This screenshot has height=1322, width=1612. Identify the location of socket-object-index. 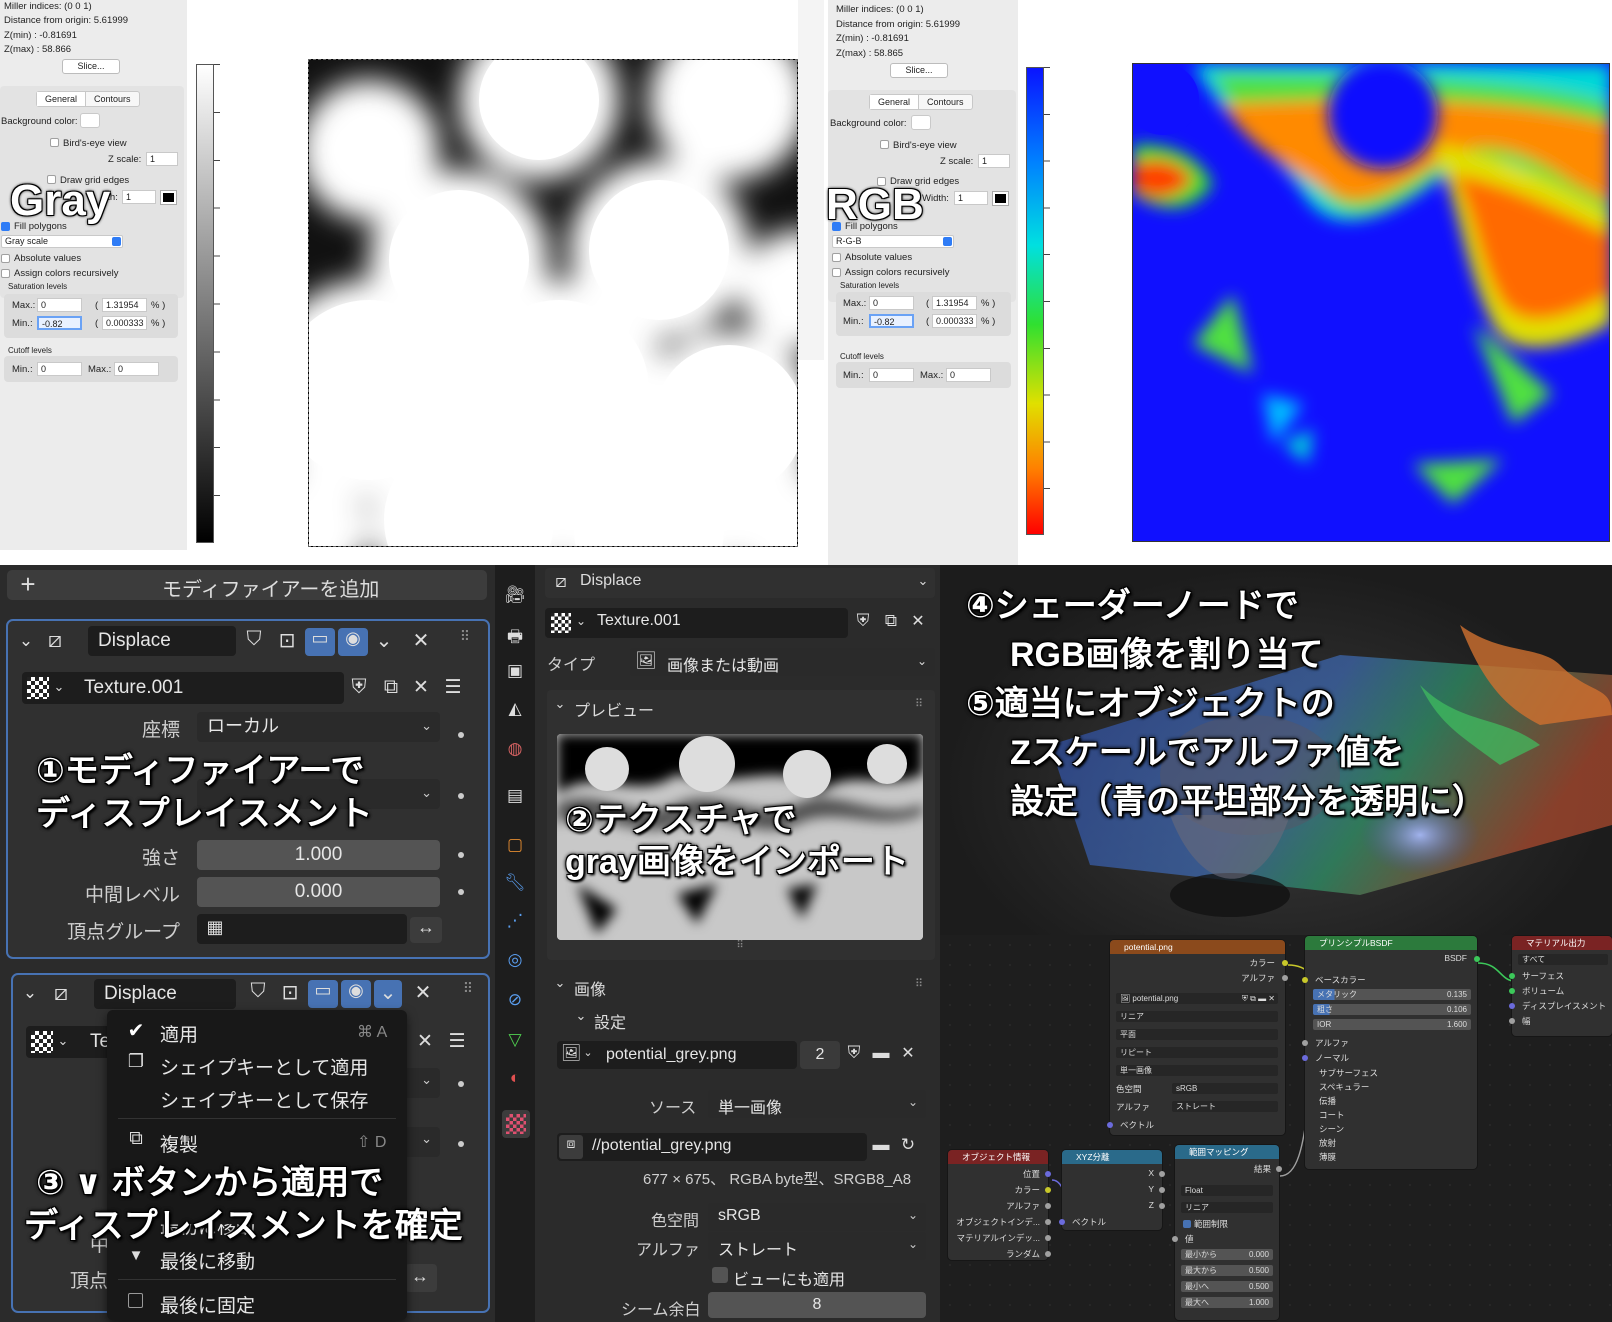
(1048, 1222).